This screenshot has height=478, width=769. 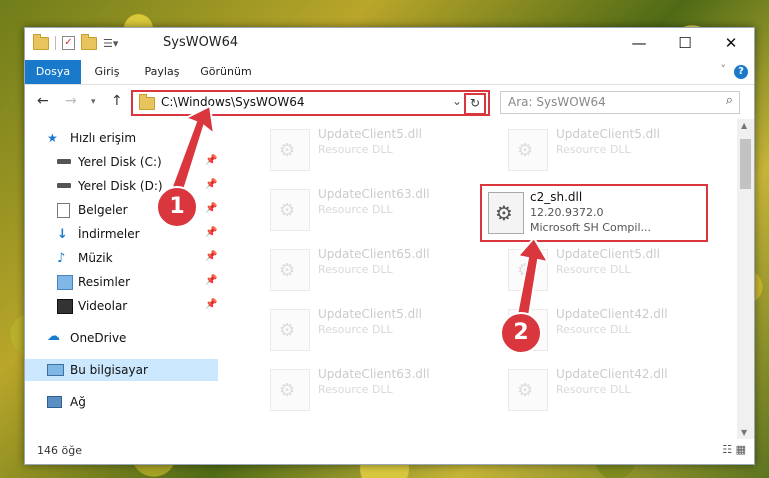 What do you see at coordinates (177, 207) in the screenshot?
I see `callout-badge-1: 1` at bounding box center [177, 207].